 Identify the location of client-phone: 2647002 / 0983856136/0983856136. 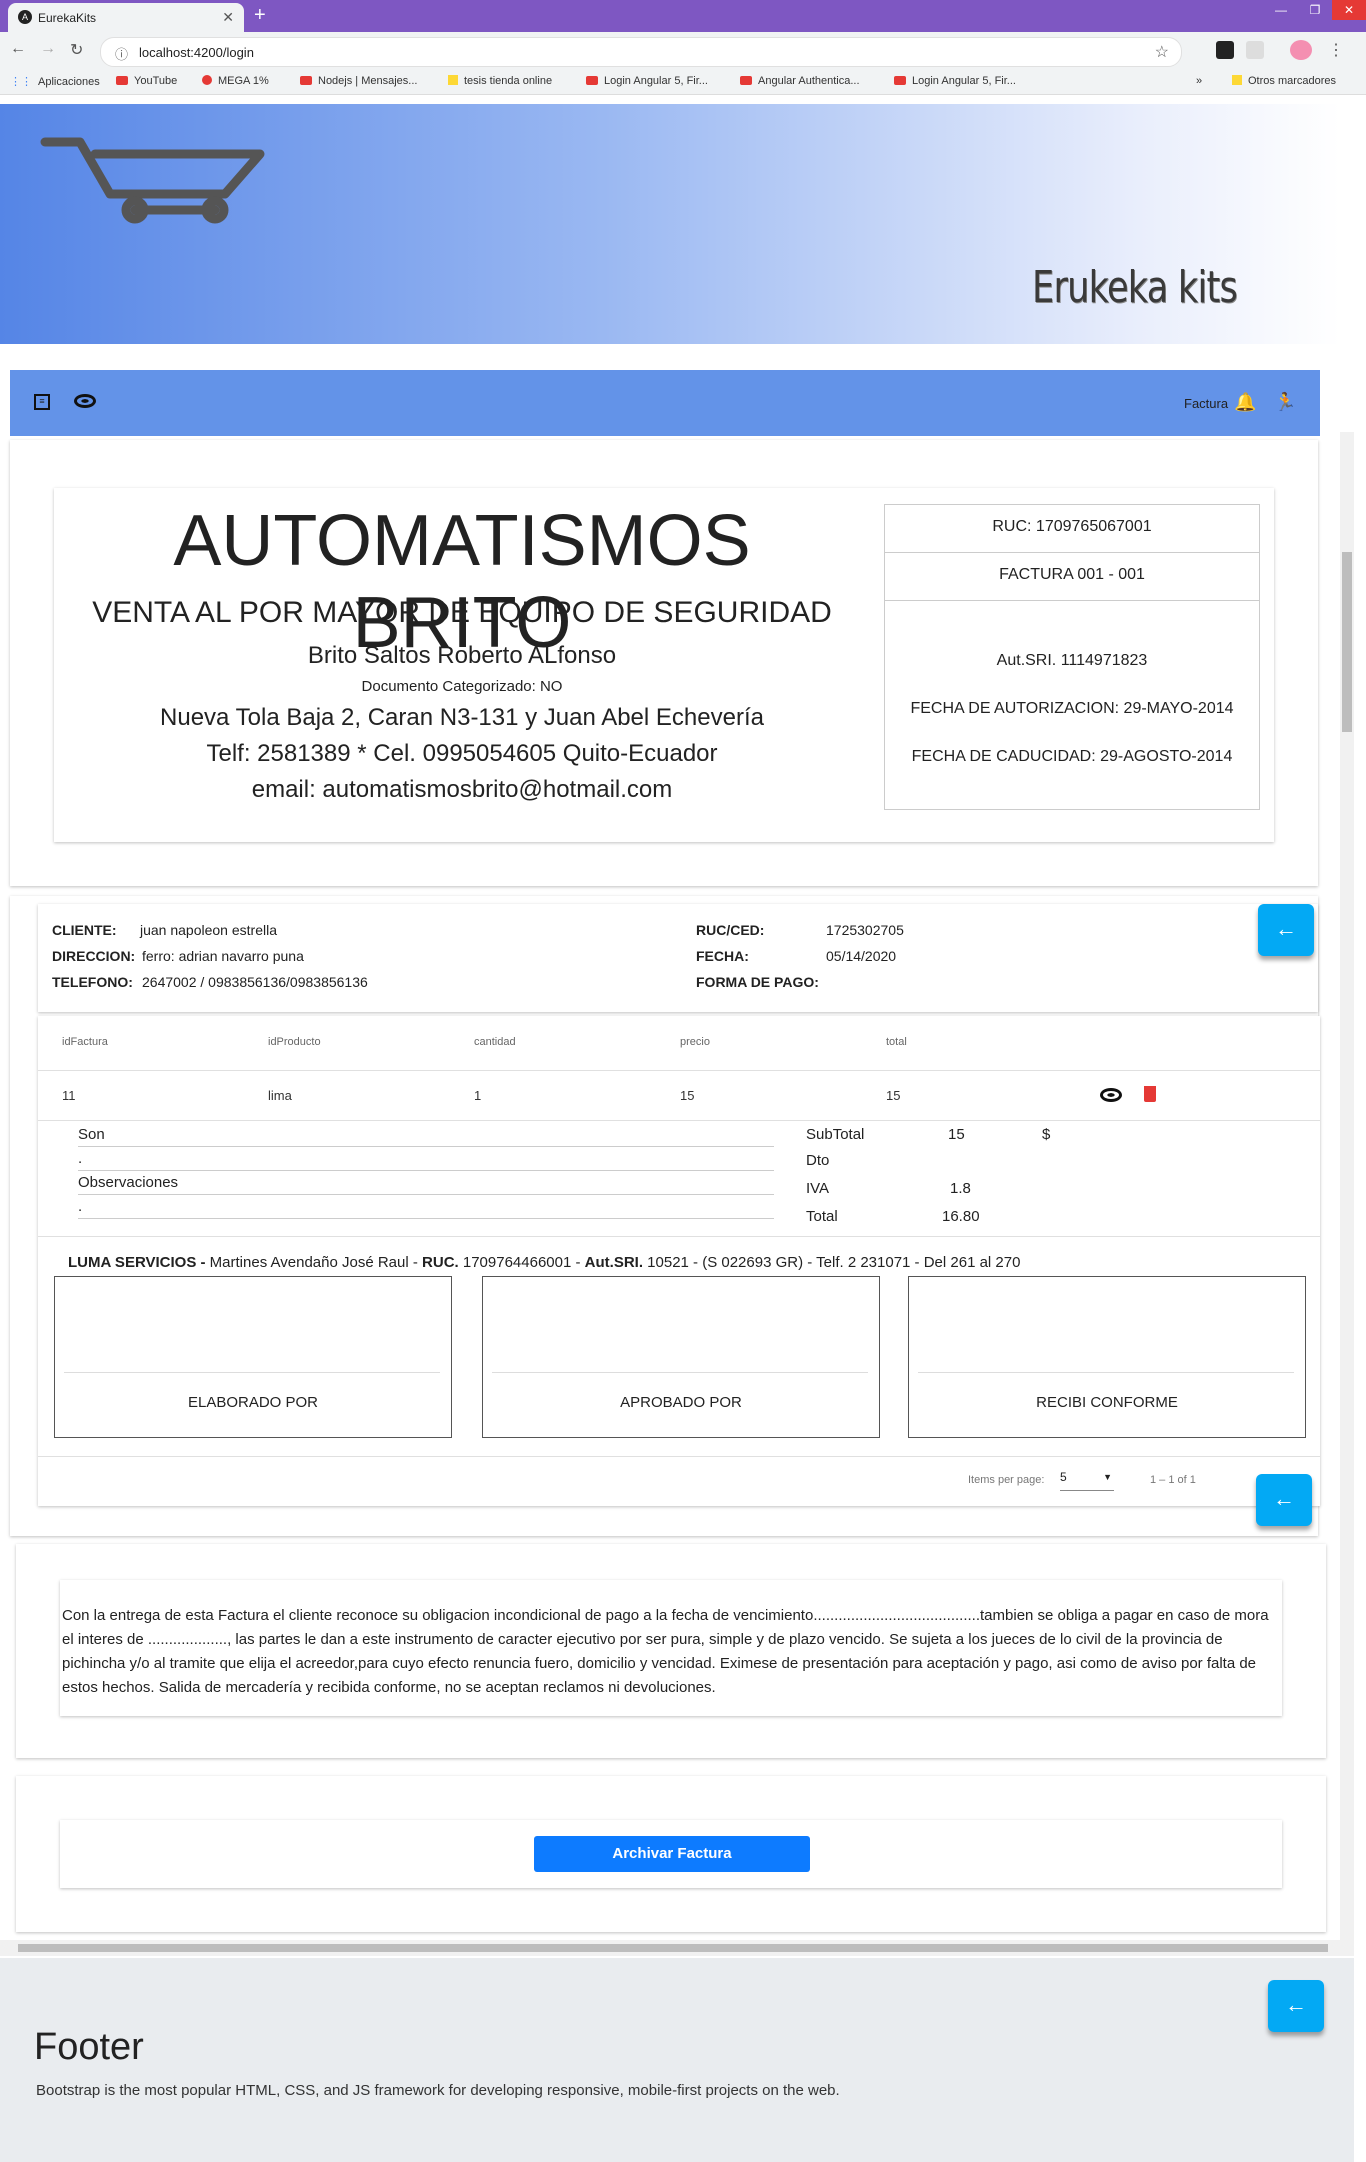
(255, 982).